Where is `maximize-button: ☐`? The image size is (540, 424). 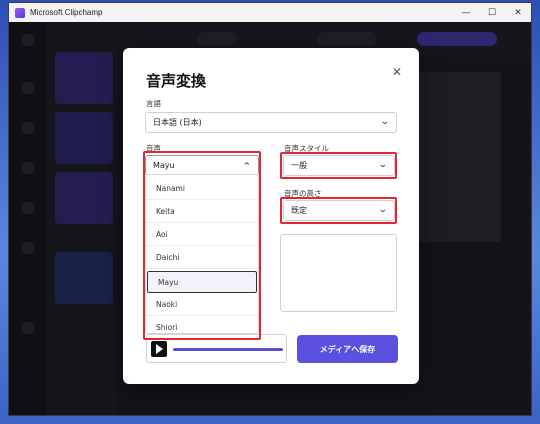 maximize-button: ☐ is located at coordinates (492, 12).